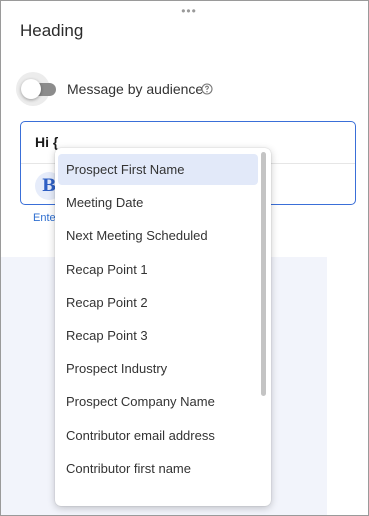 This screenshot has width=369, height=516. I want to click on dropdown-item-prospect-company-name: Prospect Company Name, so click(158, 401).